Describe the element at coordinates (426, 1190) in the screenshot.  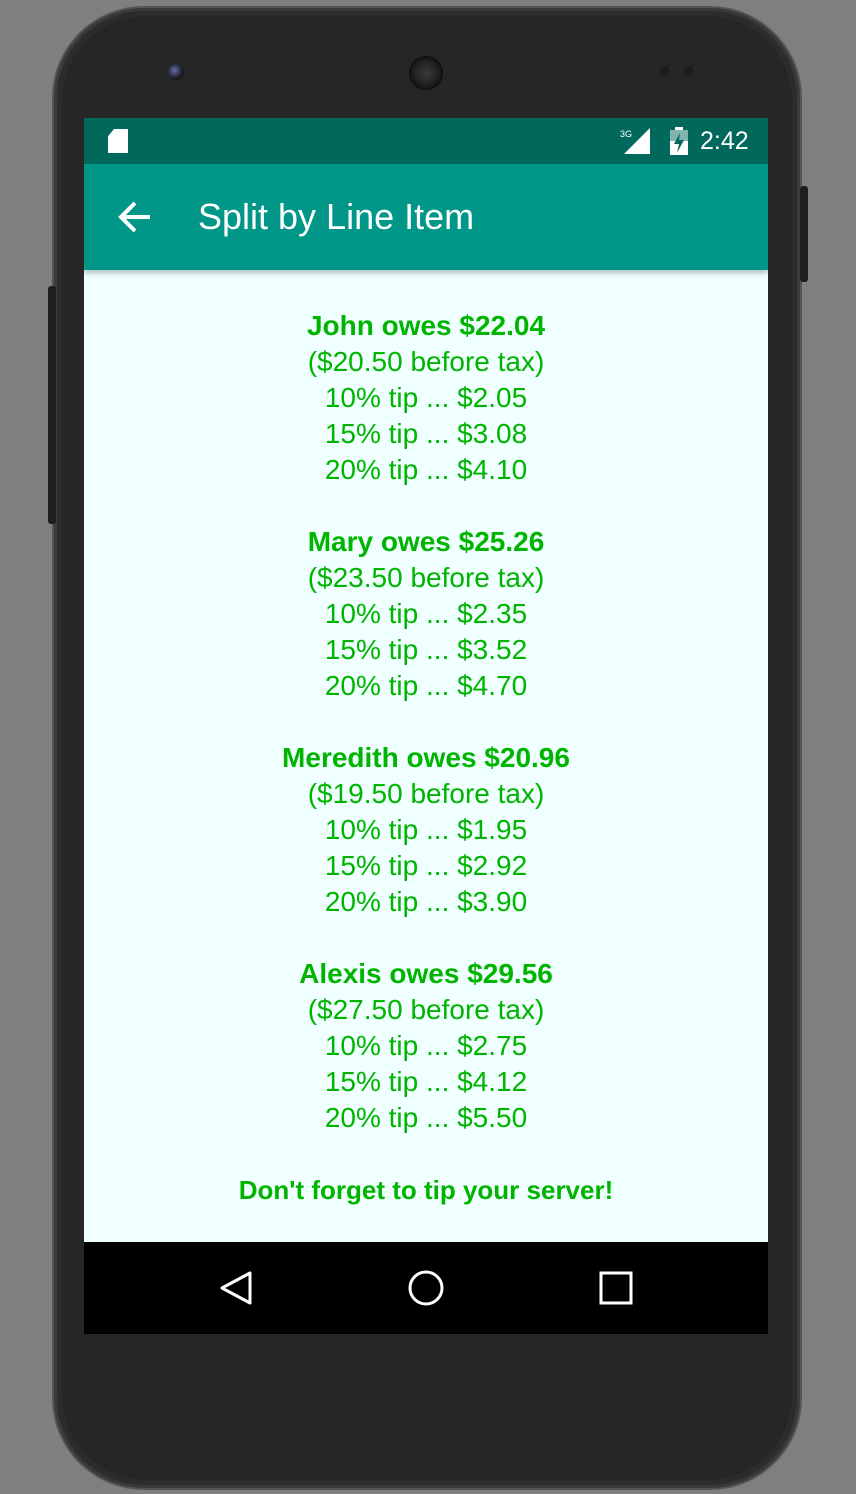
I see `tip-reminder: Don't forget to tip your server!` at that location.